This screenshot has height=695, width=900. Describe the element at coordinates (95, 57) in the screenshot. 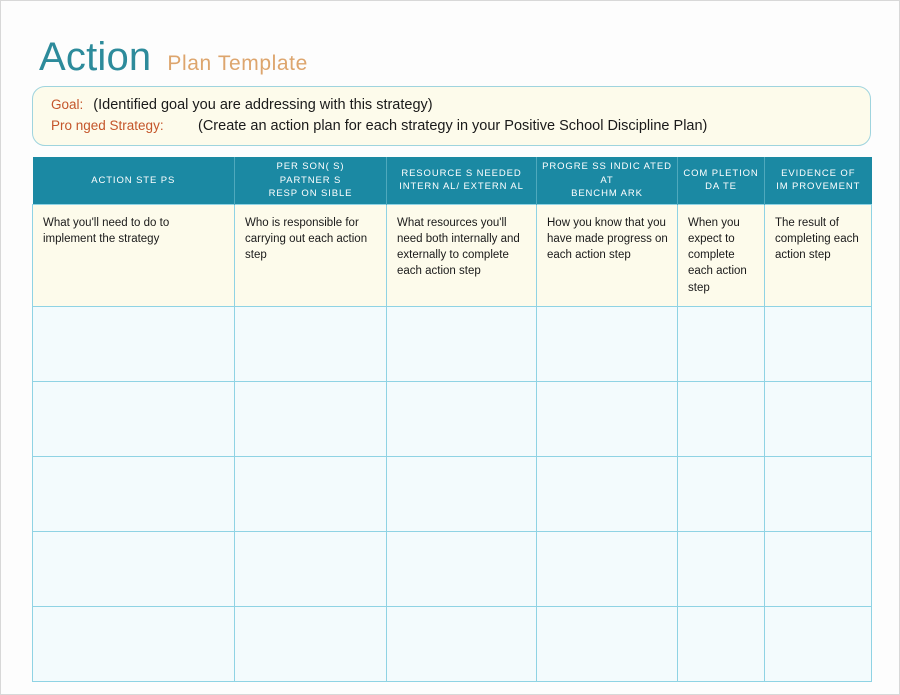

I see `page-title-main: Action` at that location.